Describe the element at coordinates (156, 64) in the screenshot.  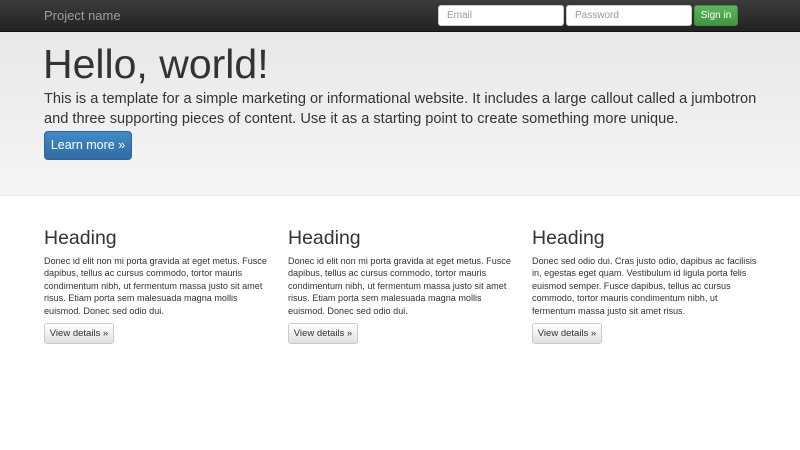
I see `jumbotron-title: Hello, world!` at that location.